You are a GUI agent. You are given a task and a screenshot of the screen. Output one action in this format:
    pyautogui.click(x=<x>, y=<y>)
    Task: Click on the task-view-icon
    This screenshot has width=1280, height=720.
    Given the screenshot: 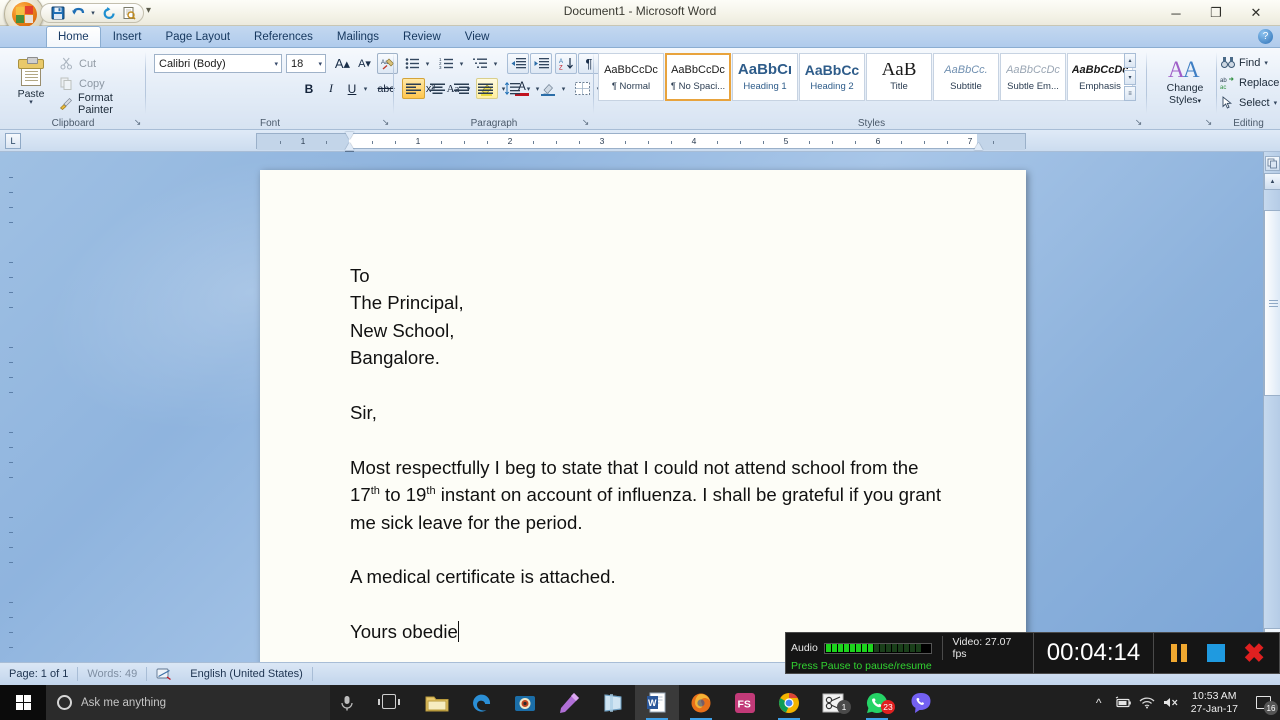 What is the action you would take?
    pyautogui.click(x=389, y=702)
    